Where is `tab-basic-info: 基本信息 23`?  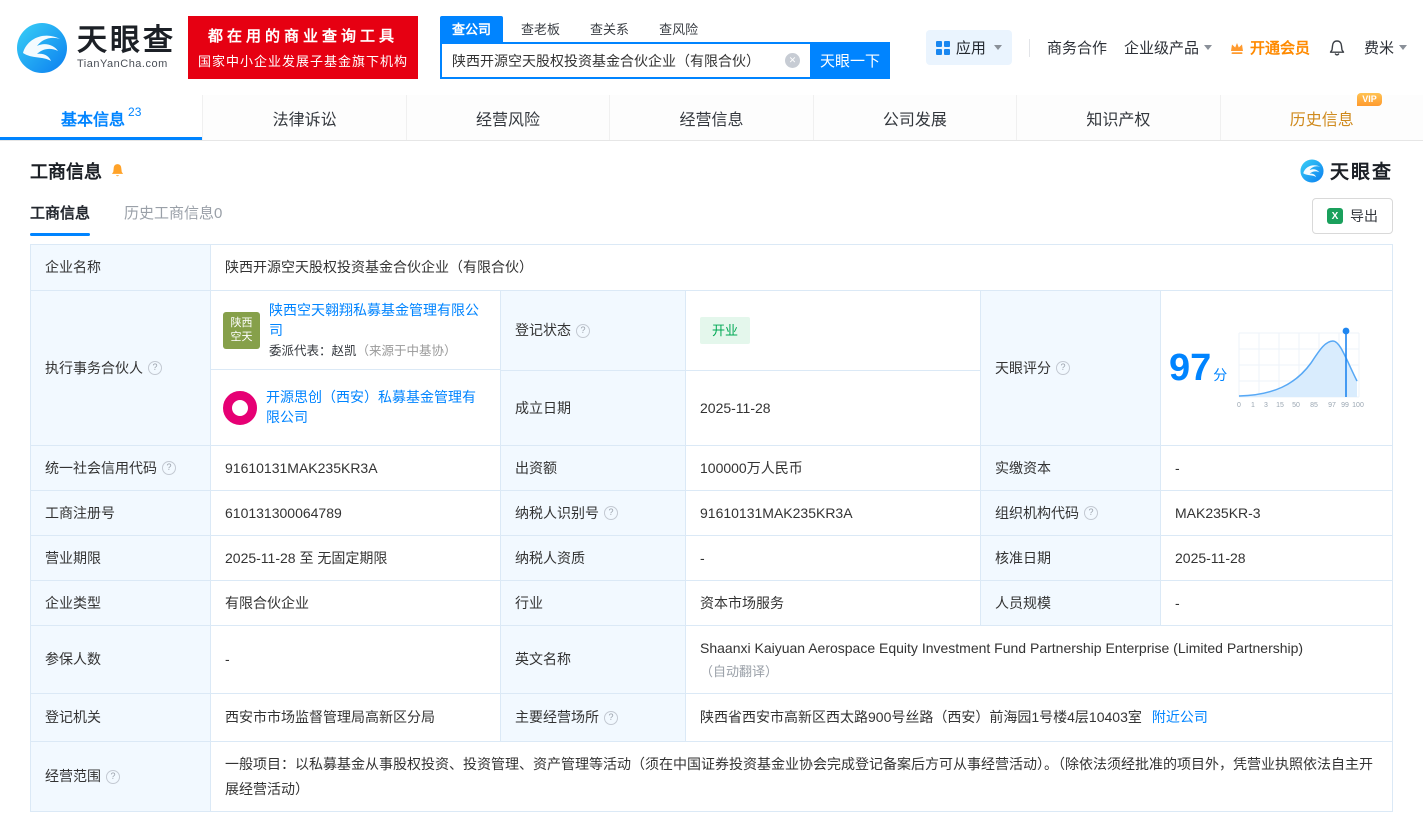
tab-basic-info: 基本信息 23 is located at coordinates (102, 117).